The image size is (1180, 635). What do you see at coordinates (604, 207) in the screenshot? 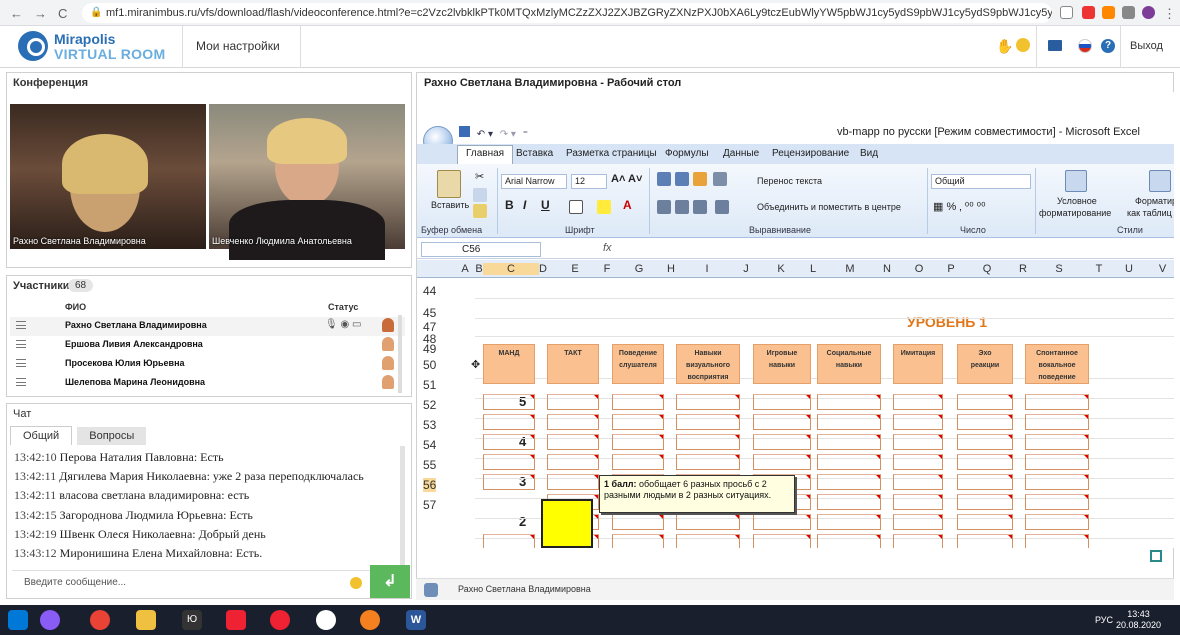
I see `fill-color-icon` at bounding box center [604, 207].